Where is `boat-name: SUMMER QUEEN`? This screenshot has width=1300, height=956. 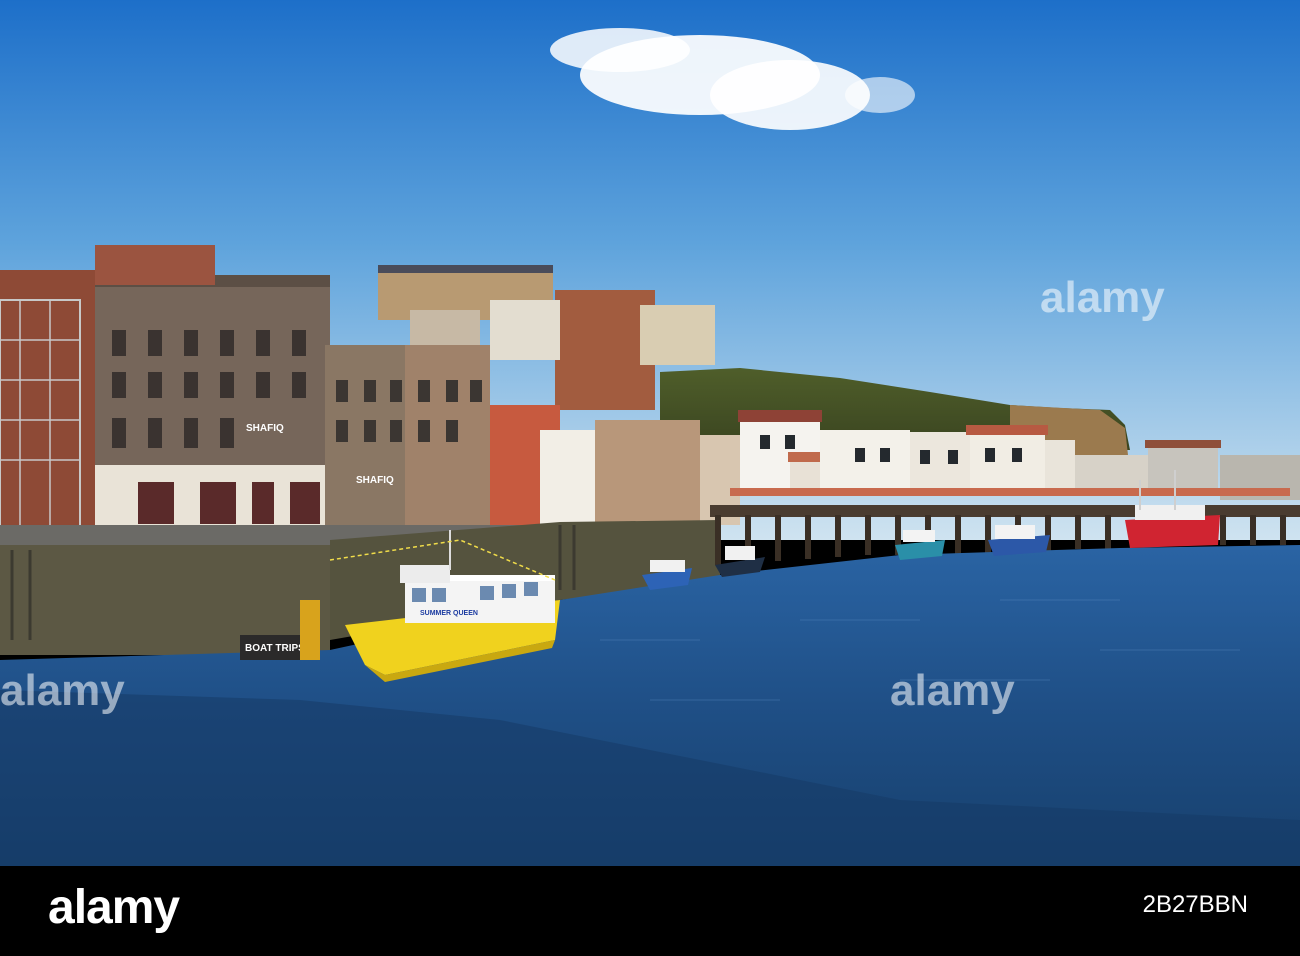 boat-name: SUMMER QUEEN is located at coordinates (449, 613).